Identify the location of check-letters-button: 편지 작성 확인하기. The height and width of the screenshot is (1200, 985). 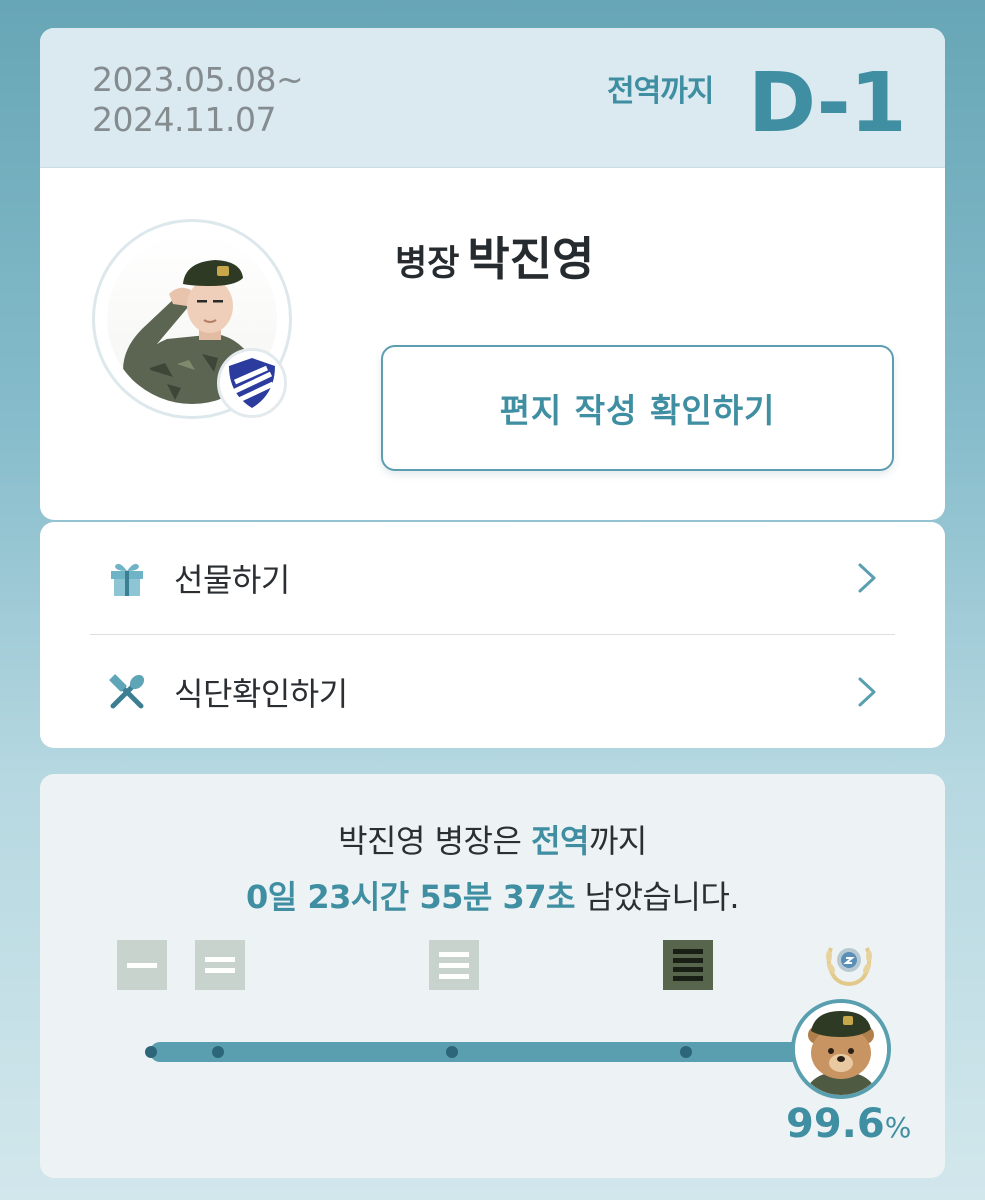
(637, 408).